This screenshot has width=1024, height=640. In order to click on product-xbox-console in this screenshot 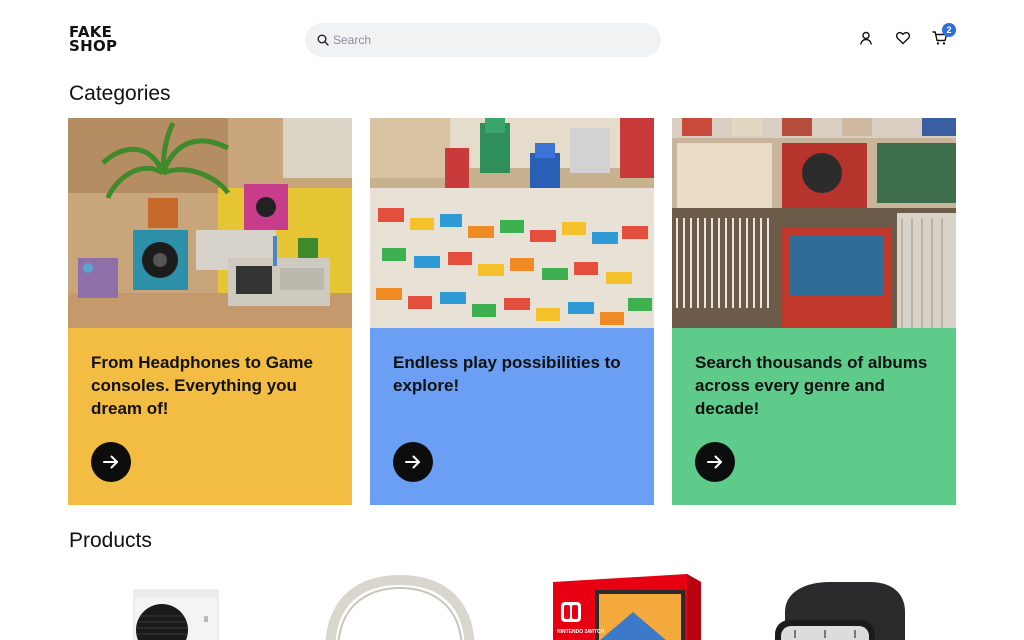, I will do `click(190, 606)`.